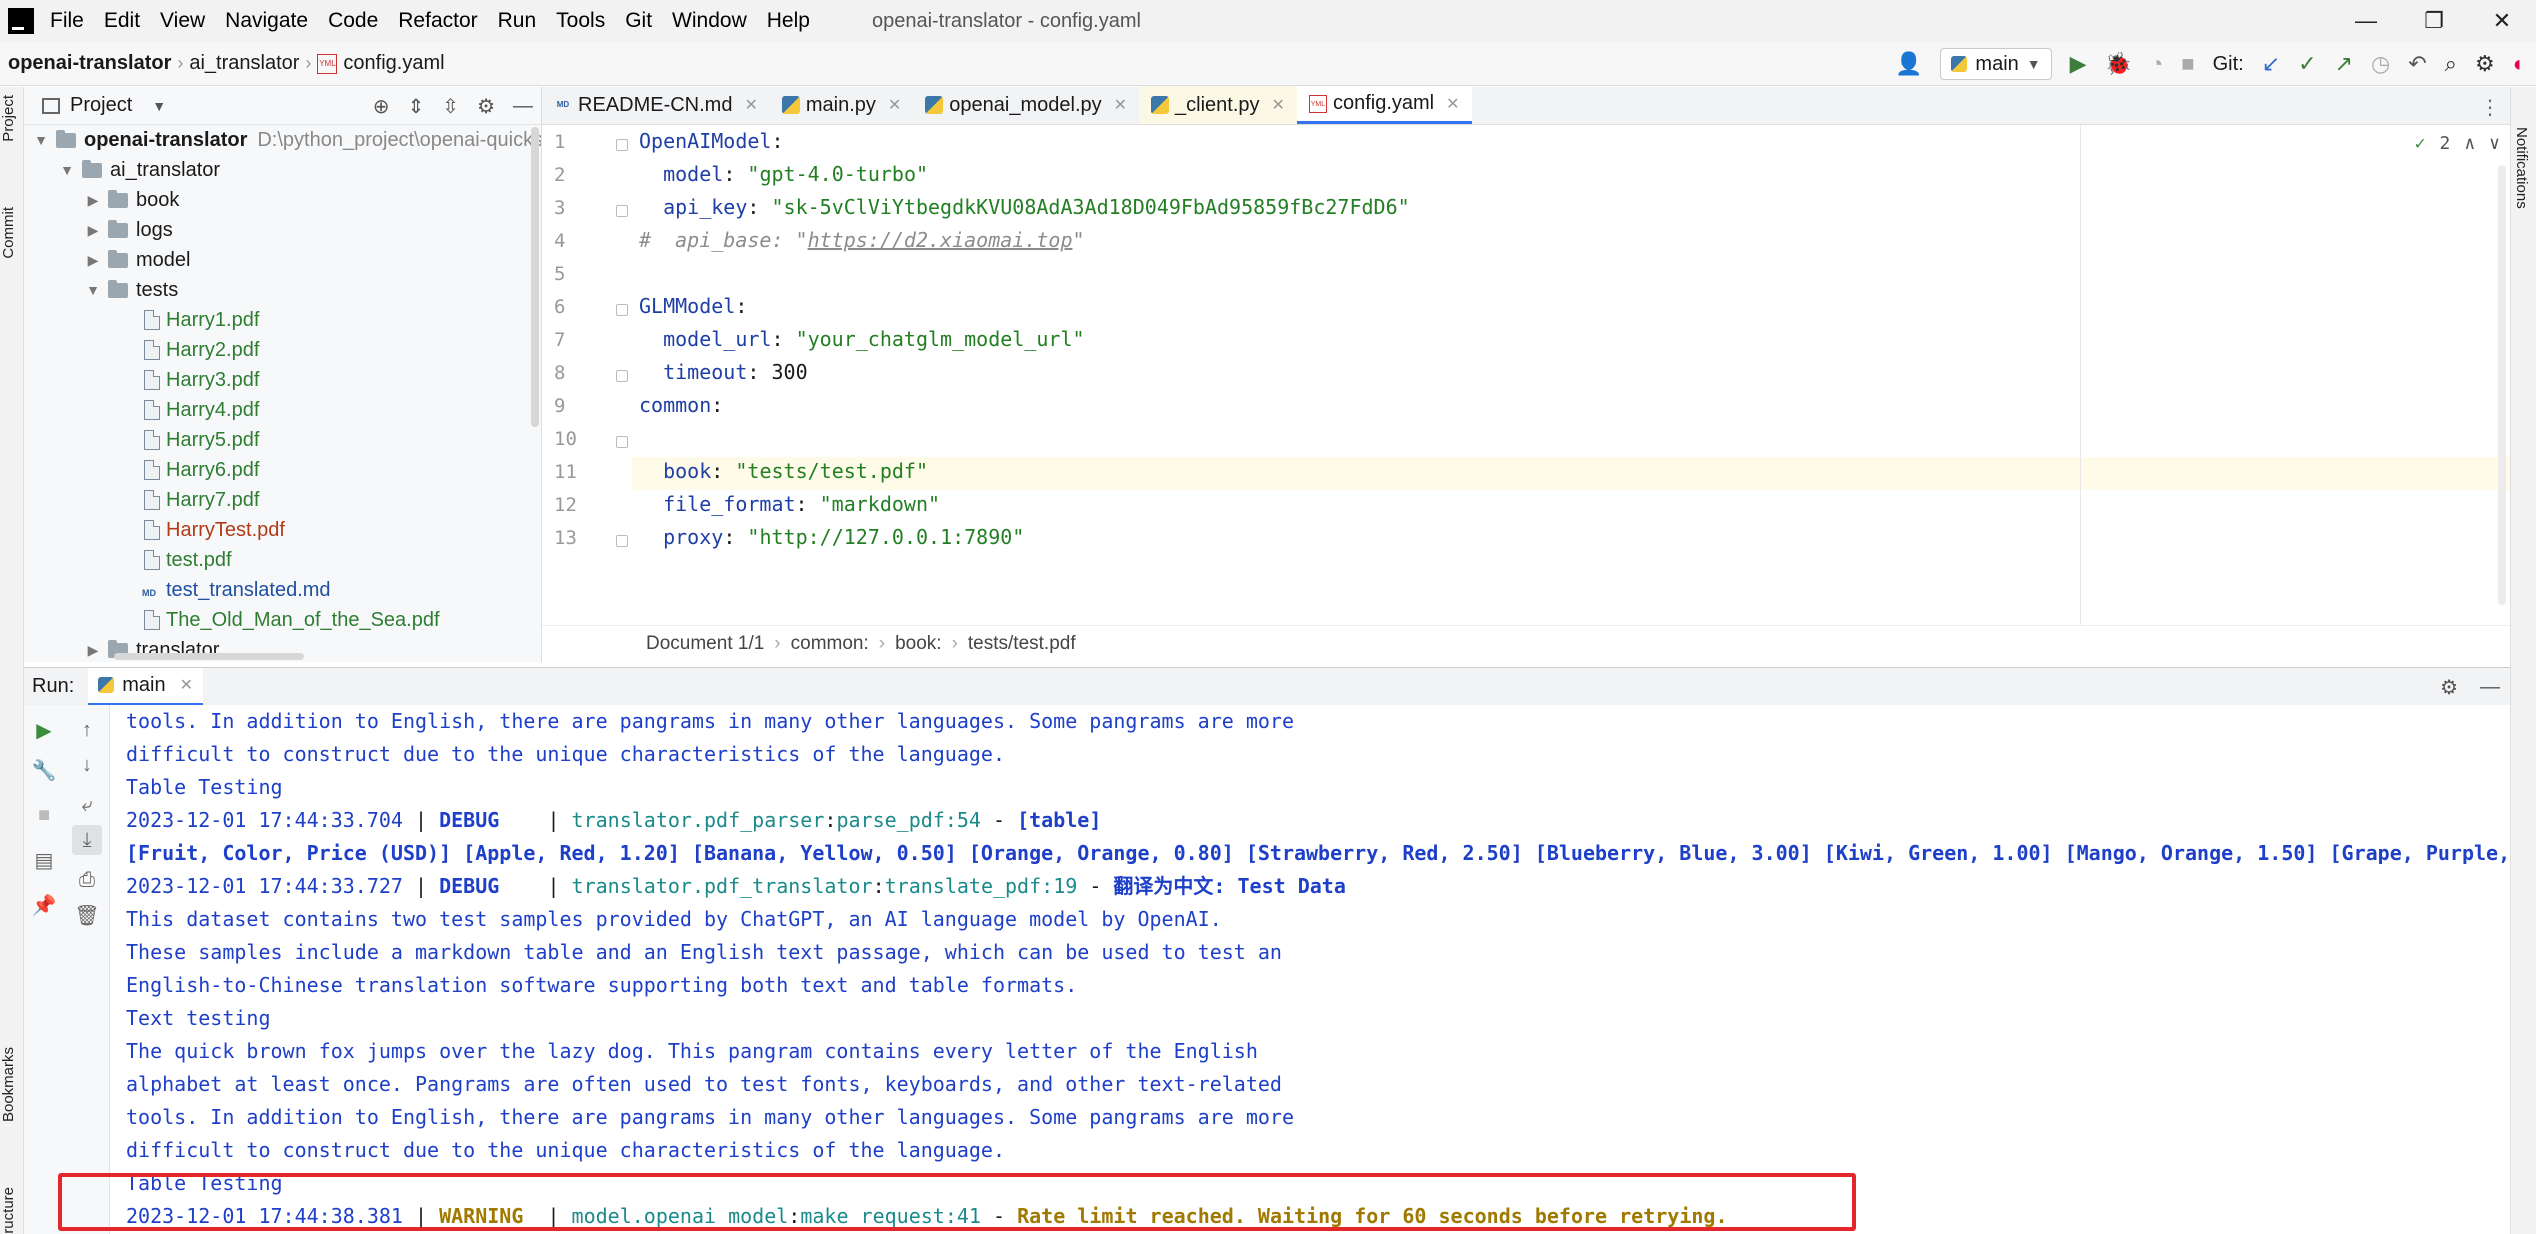  What do you see at coordinates (89, 63) in the screenshot?
I see `breadcrumb-project: openai-translator` at bounding box center [89, 63].